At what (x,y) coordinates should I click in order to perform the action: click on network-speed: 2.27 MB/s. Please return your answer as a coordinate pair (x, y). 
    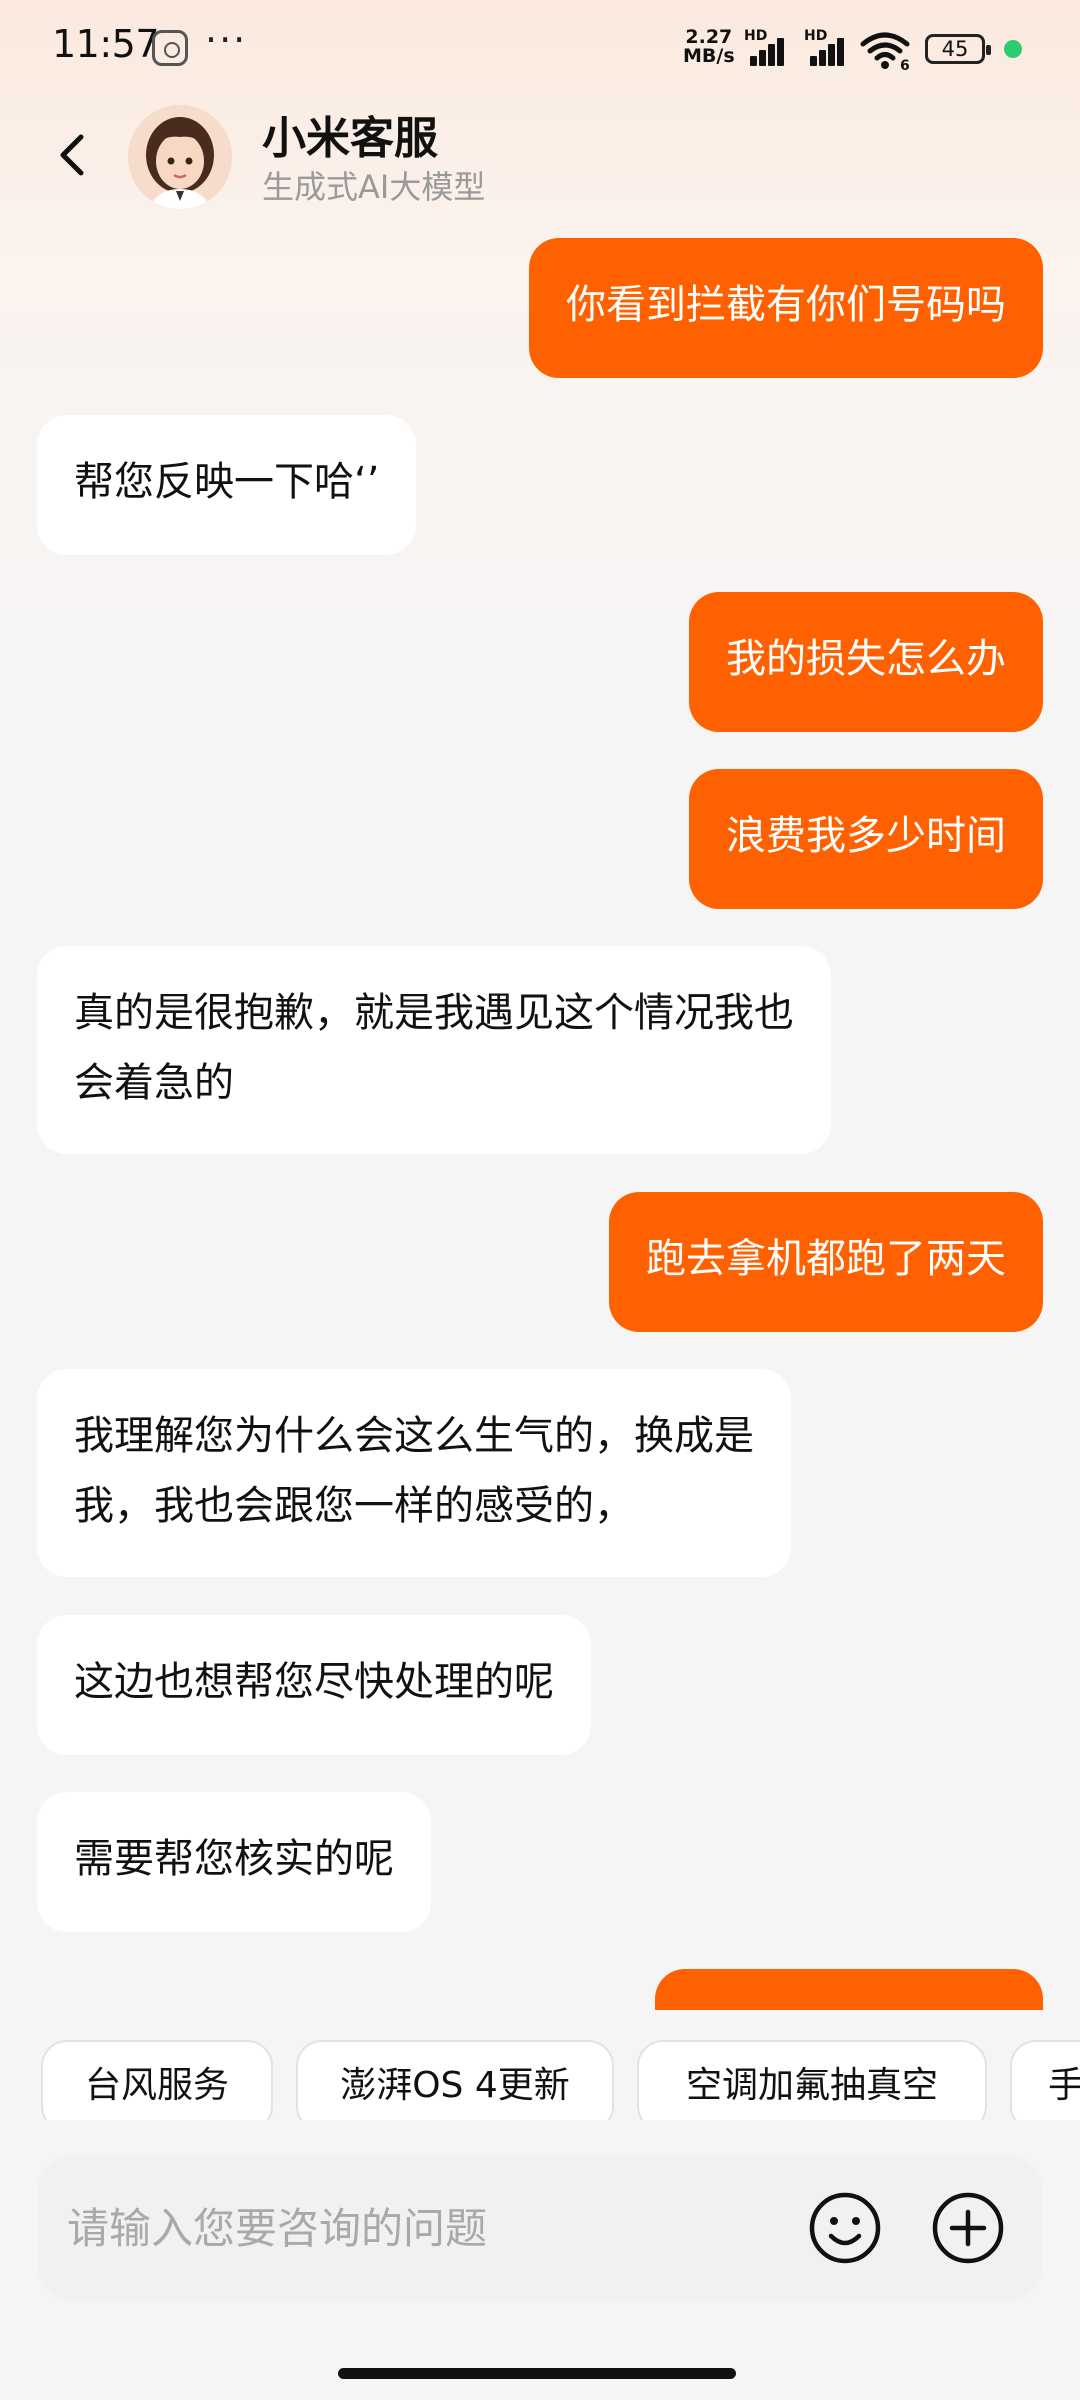
    Looking at the image, I should click on (709, 47).